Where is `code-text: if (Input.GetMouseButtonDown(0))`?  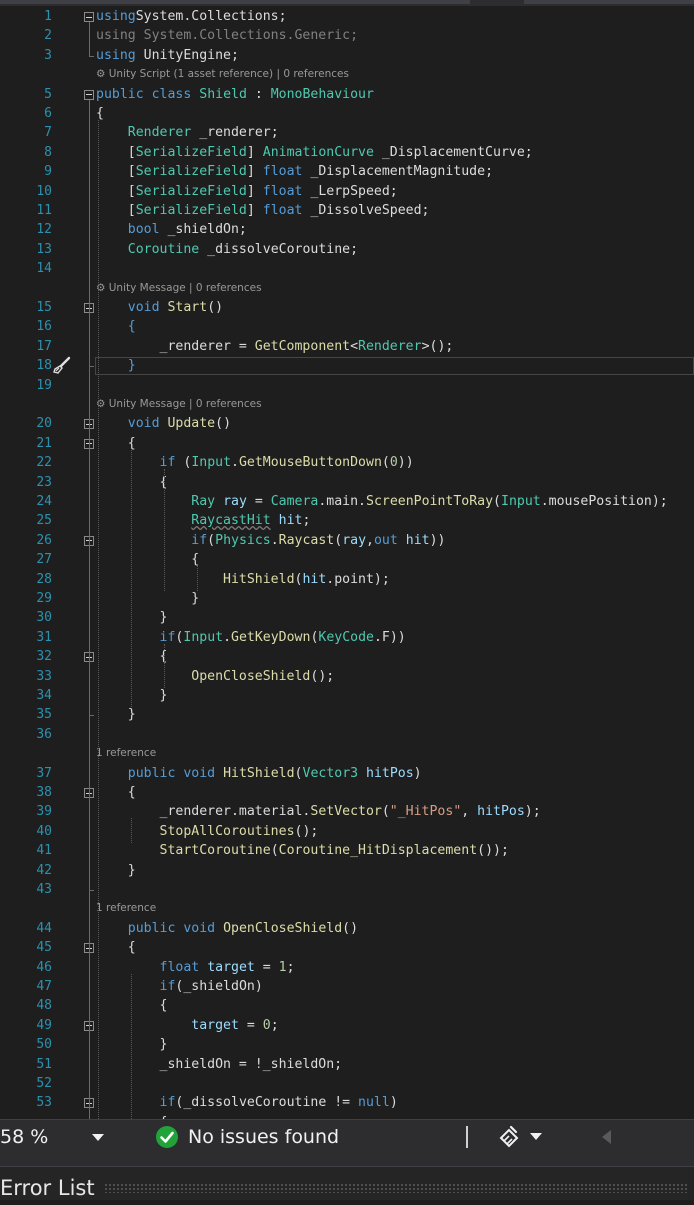
code-text: if (Input.GetMouseButtonDown(0)) is located at coordinates (255, 462).